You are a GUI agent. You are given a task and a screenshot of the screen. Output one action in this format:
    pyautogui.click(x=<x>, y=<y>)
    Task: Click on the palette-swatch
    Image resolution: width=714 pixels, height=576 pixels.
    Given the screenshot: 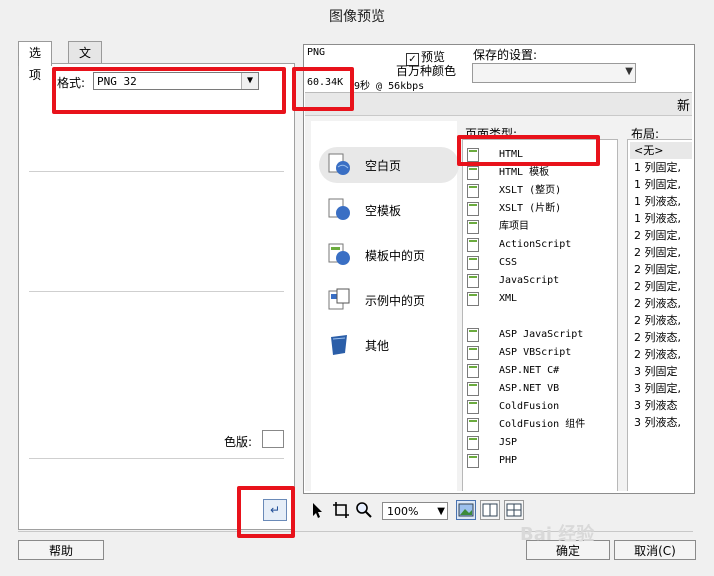 What is the action you would take?
    pyautogui.click(x=273, y=439)
    